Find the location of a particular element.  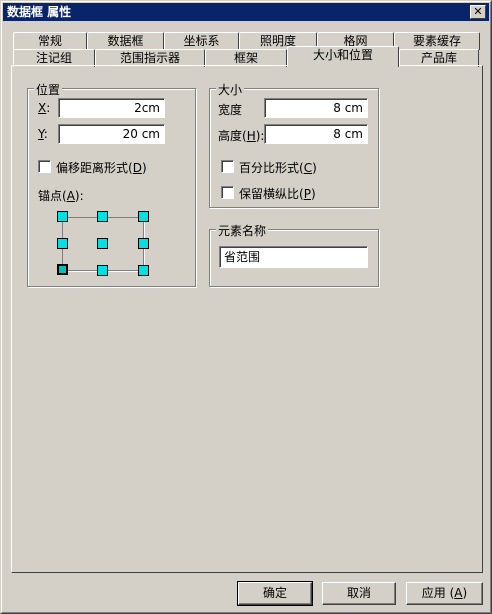

apply-key: A is located at coordinates (458, 593).